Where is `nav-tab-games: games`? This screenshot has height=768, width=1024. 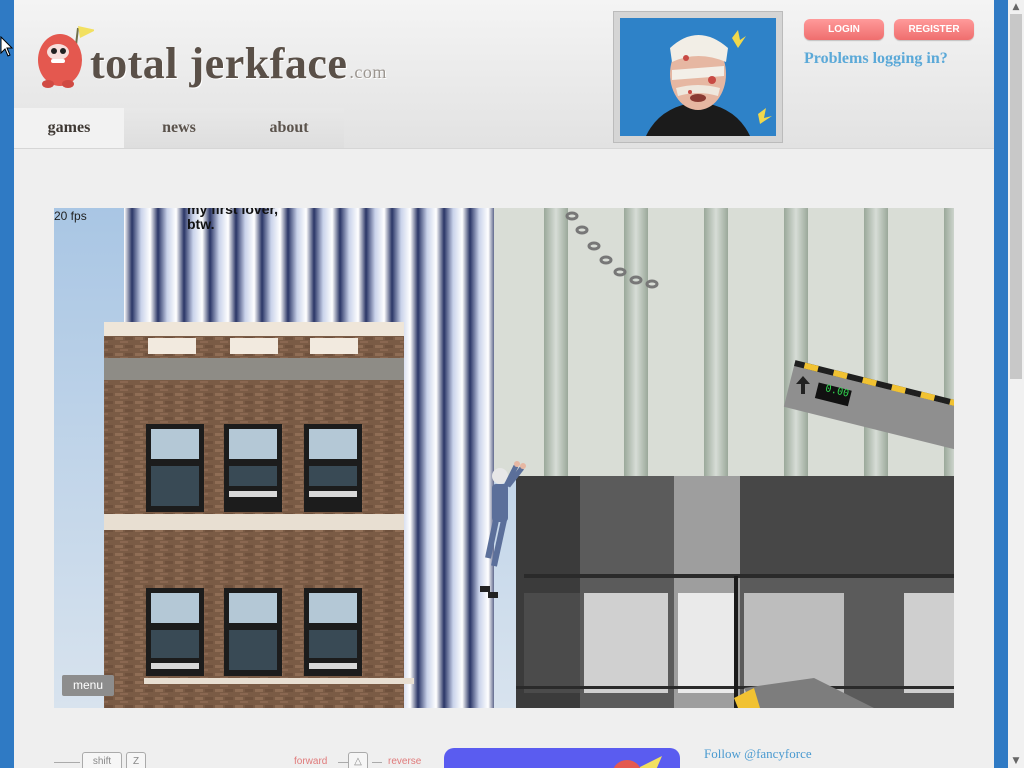
nav-tab-games: games is located at coordinates (69, 128).